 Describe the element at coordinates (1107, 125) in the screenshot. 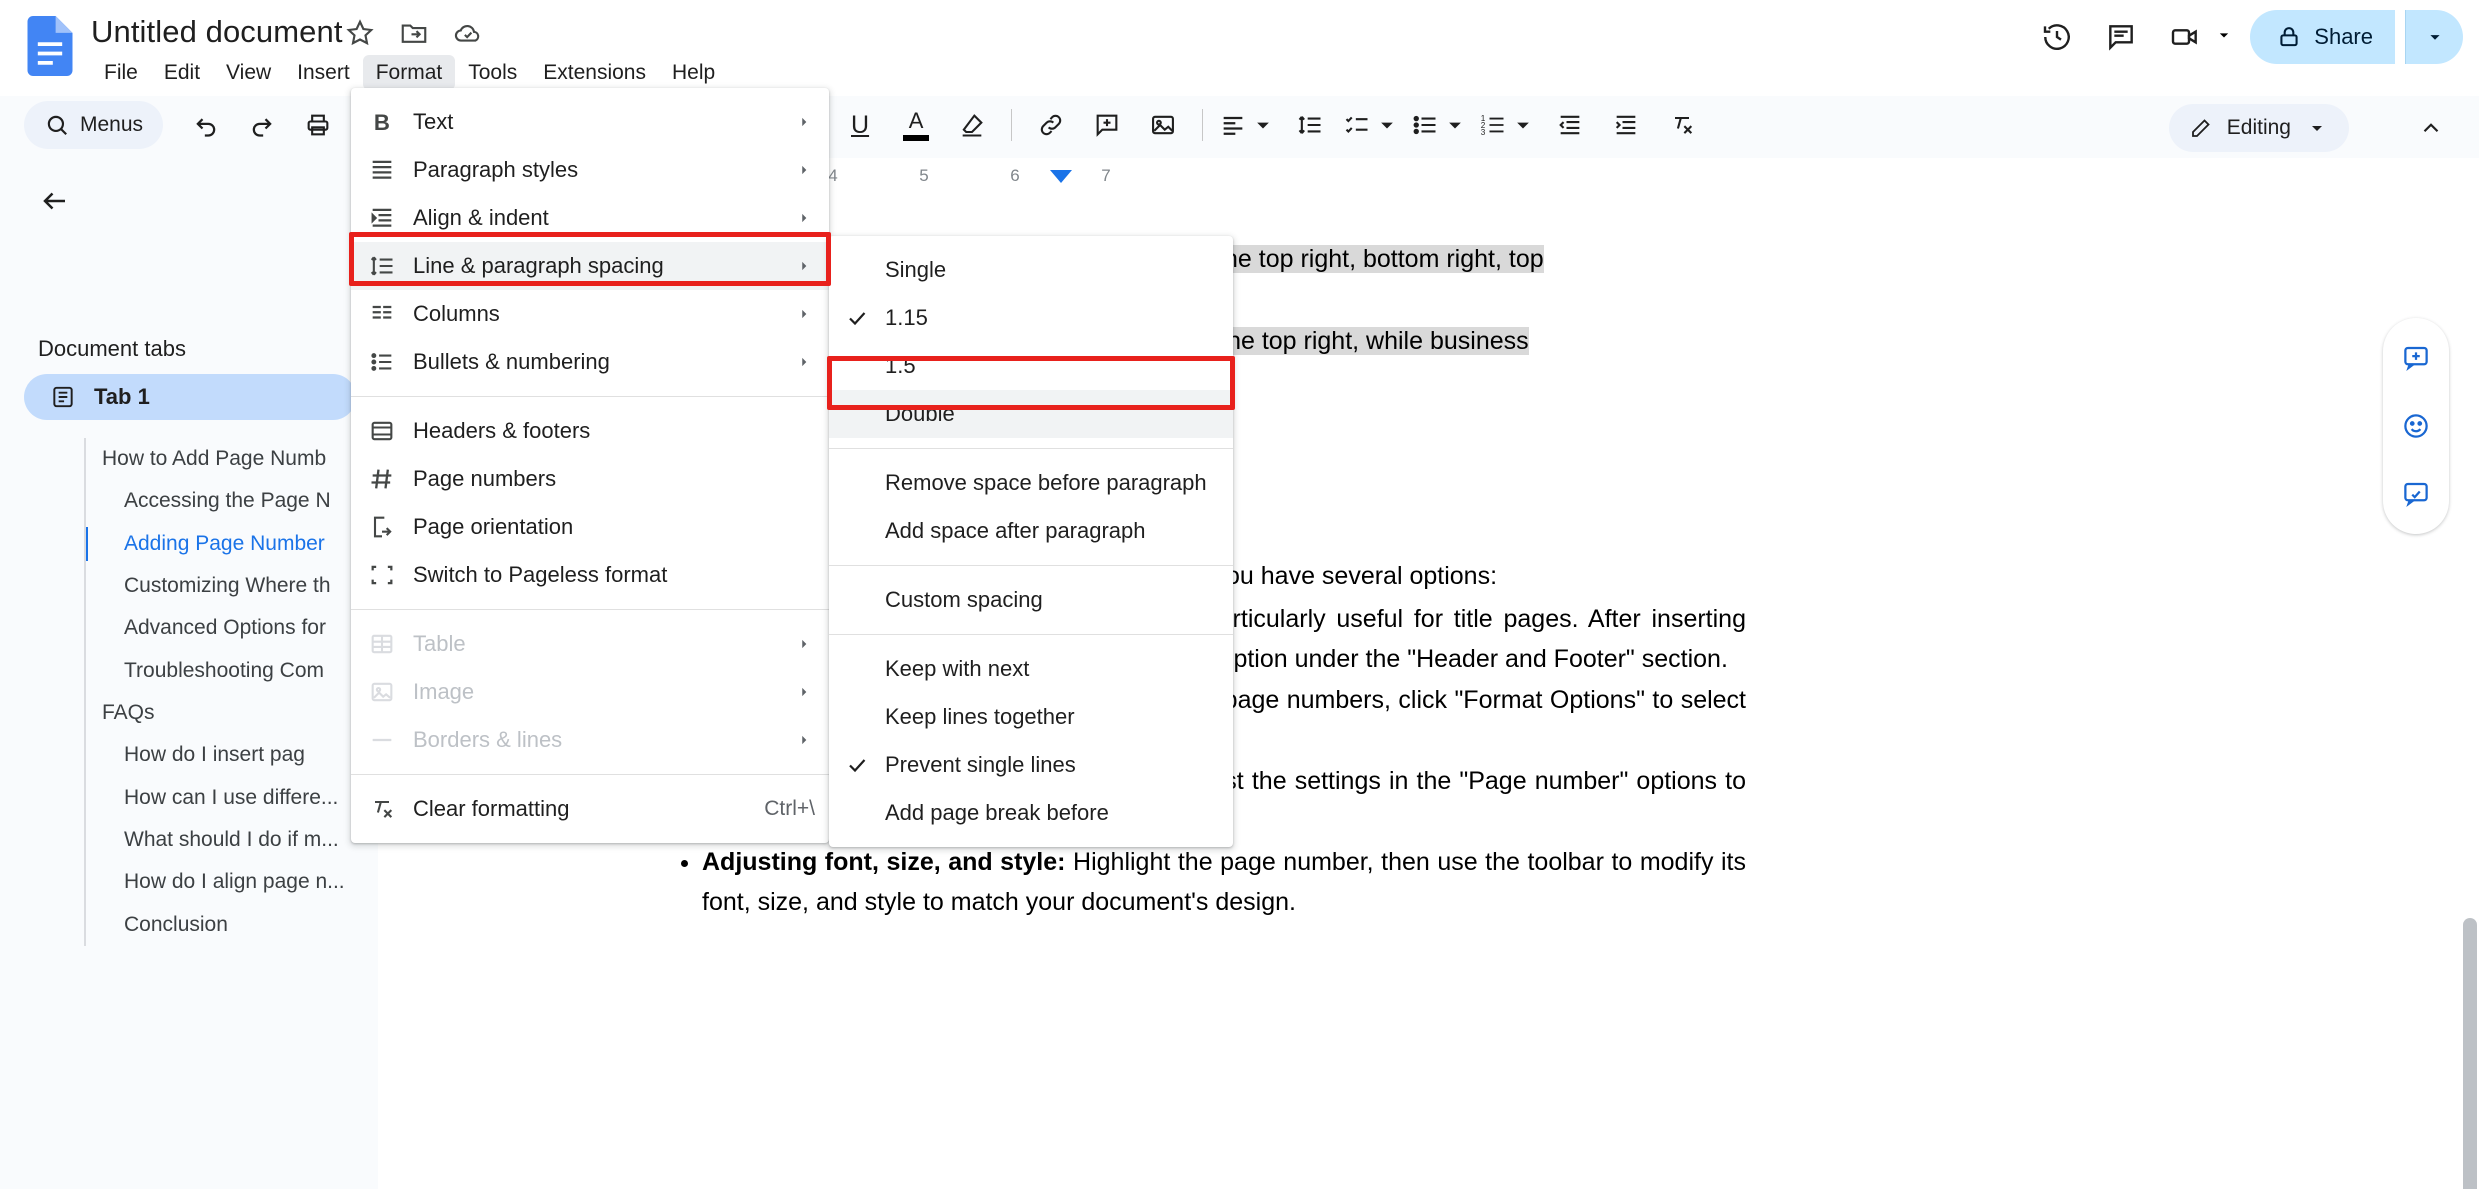

I see `add-comment-icon` at that location.